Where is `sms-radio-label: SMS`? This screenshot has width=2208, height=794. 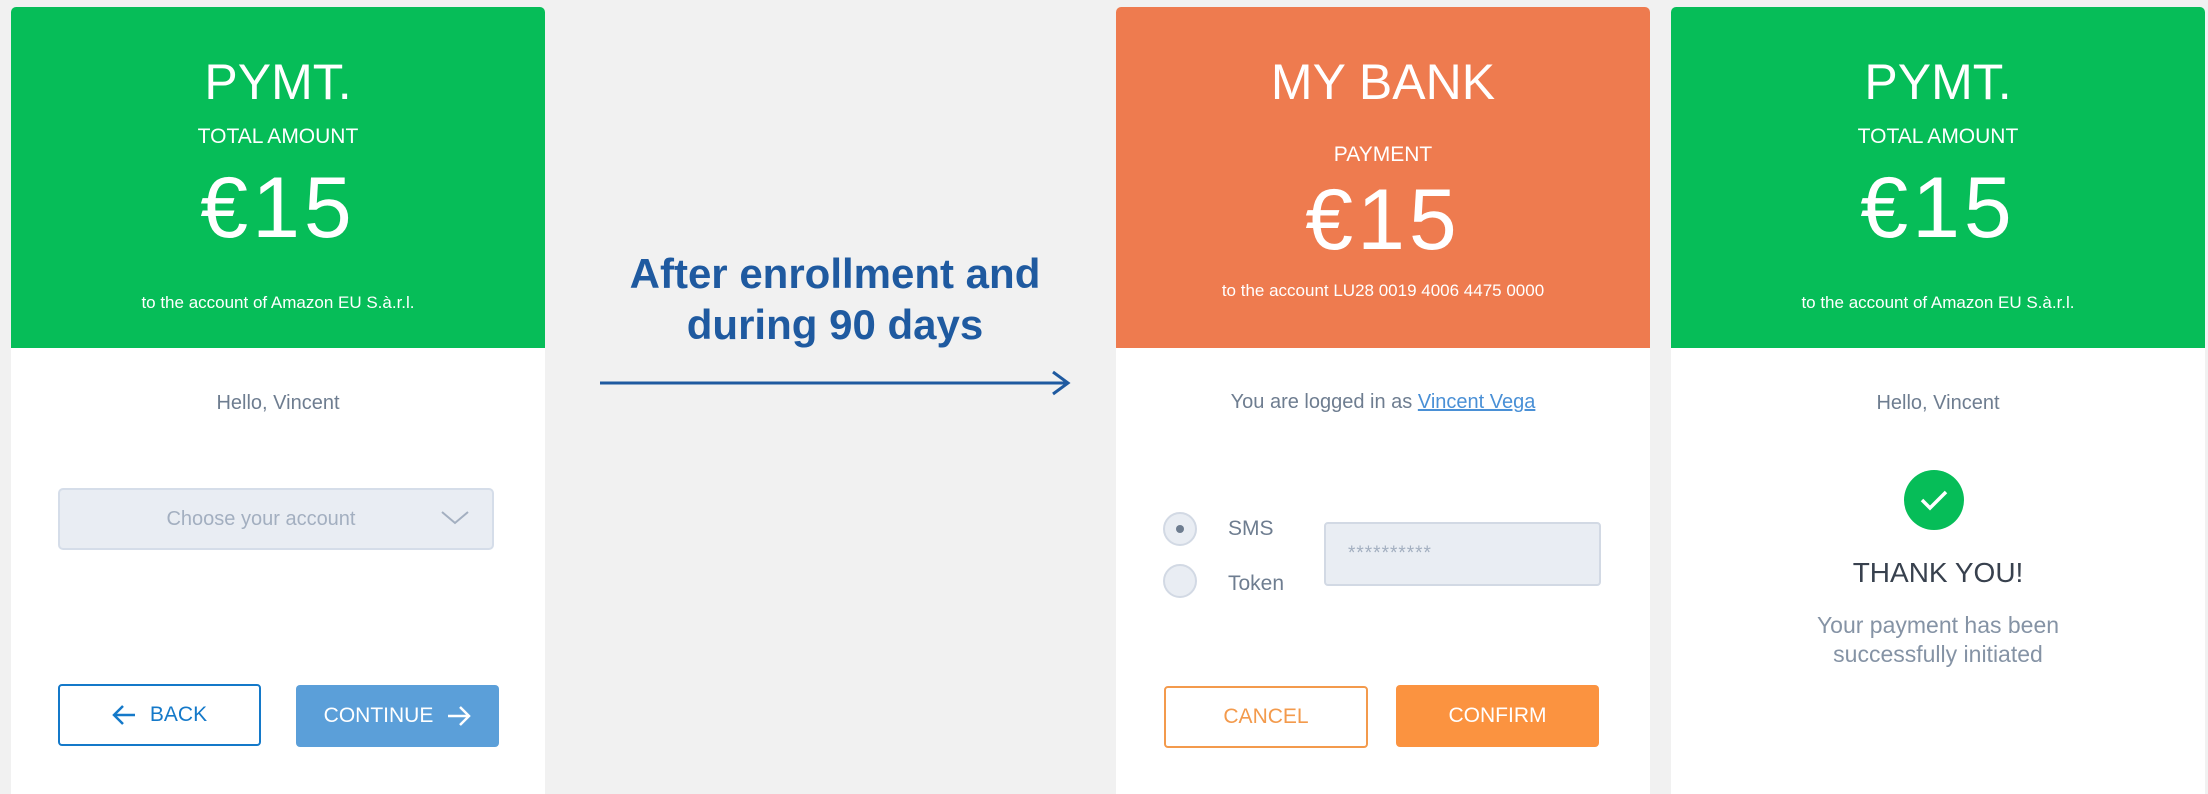 sms-radio-label: SMS is located at coordinates (1251, 528).